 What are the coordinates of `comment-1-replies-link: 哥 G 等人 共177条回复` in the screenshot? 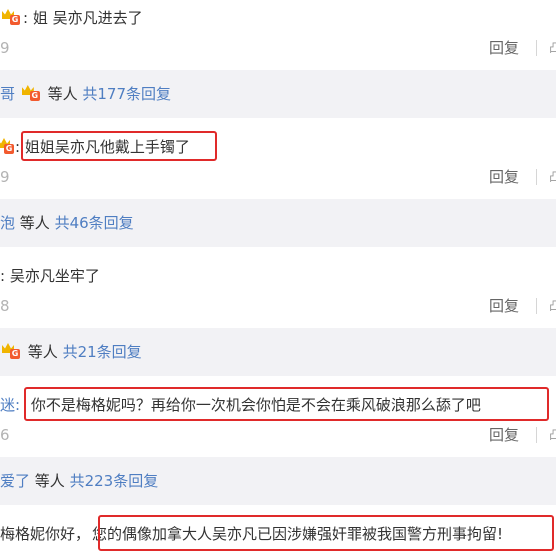 It's located at (85, 94).